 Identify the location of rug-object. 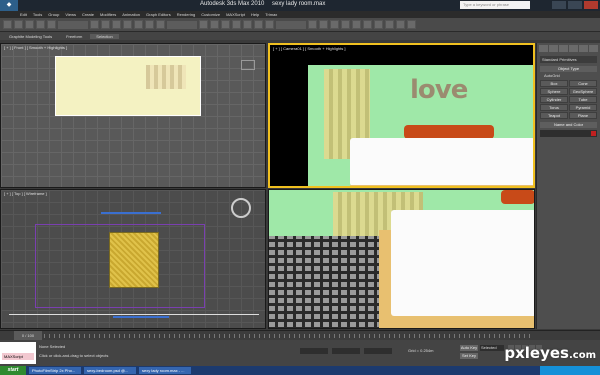
(134, 260).